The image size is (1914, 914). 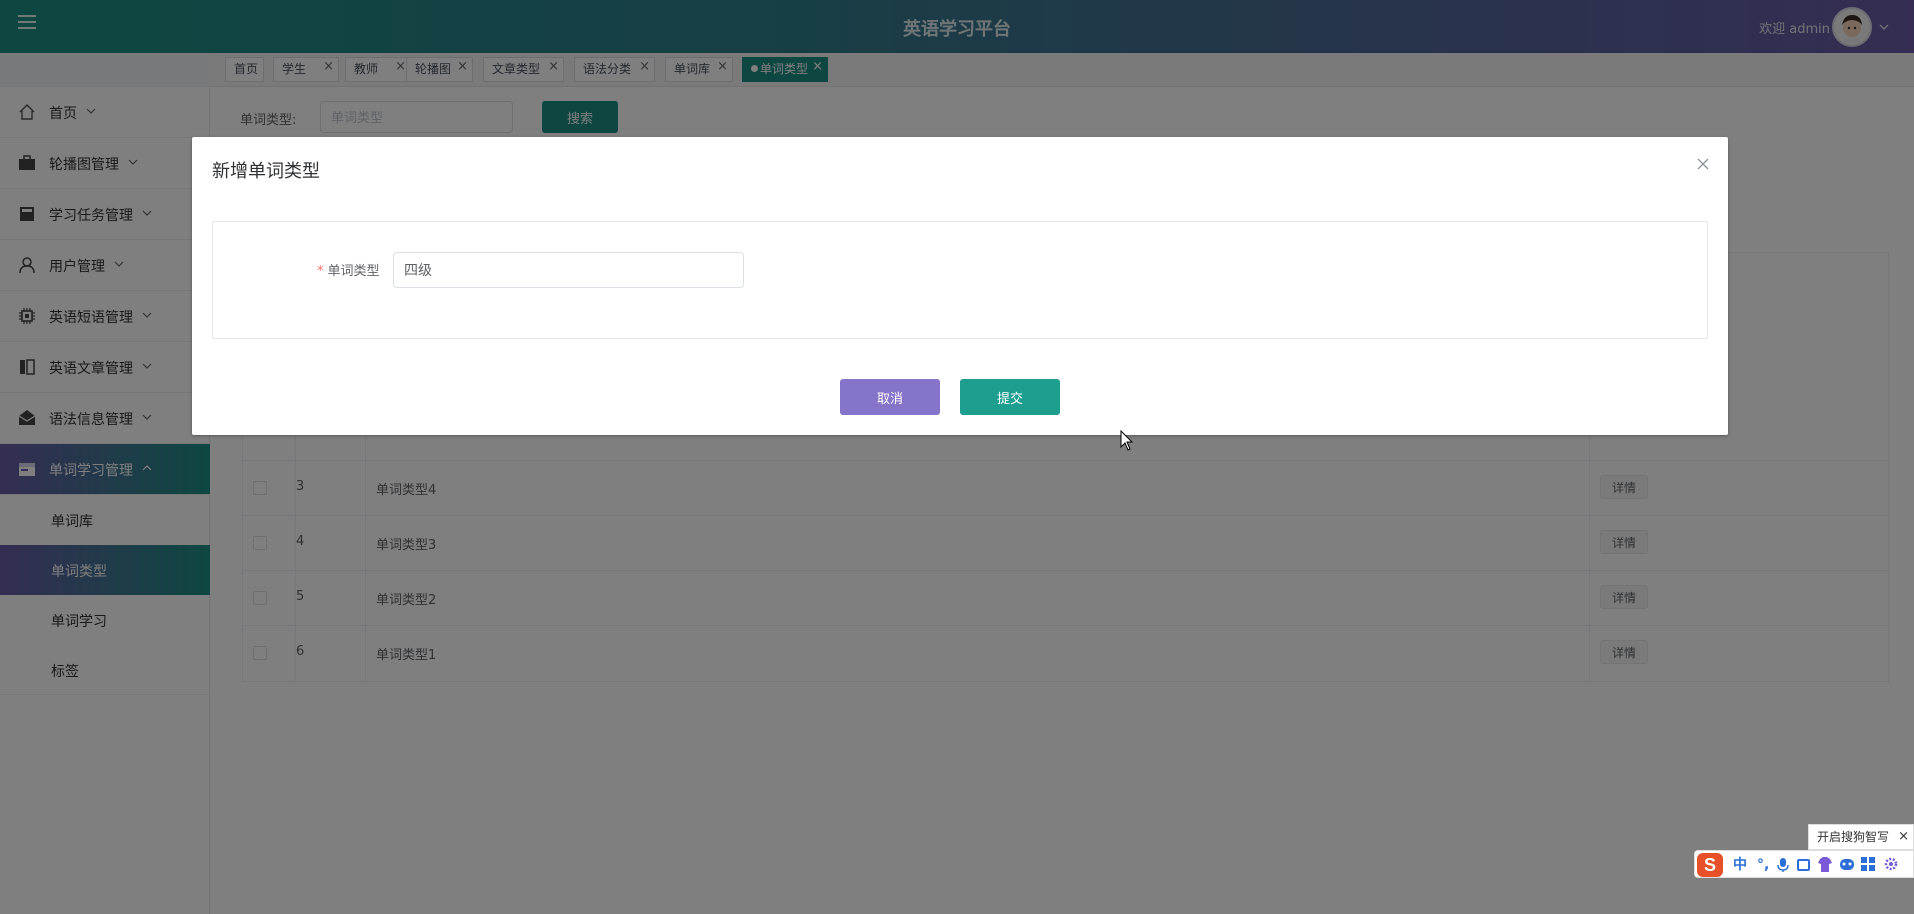 I want to click on punctuation-icon: °,, so click(x=1763, y=865).